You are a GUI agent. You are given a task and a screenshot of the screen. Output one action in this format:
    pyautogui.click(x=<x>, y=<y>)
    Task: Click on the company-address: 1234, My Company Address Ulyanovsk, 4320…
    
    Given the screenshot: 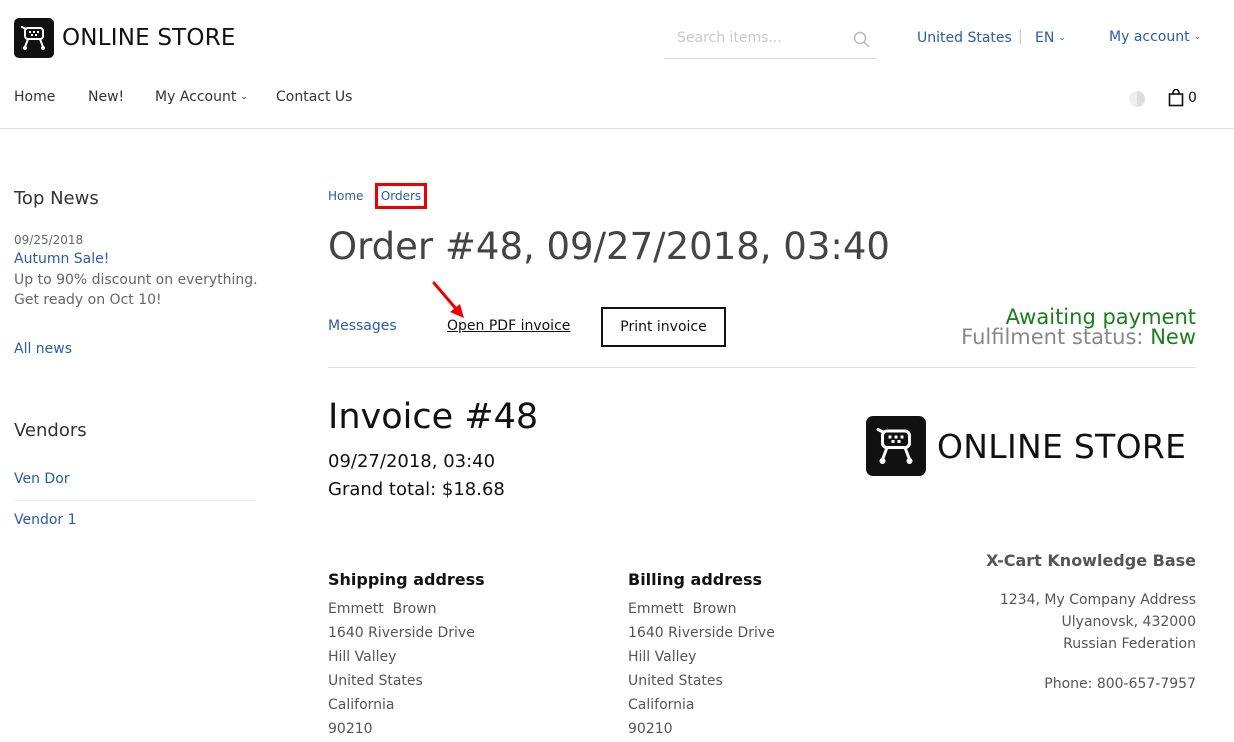 What is the action you would take?
    pyautogui.click(x=1098, y=622)
    